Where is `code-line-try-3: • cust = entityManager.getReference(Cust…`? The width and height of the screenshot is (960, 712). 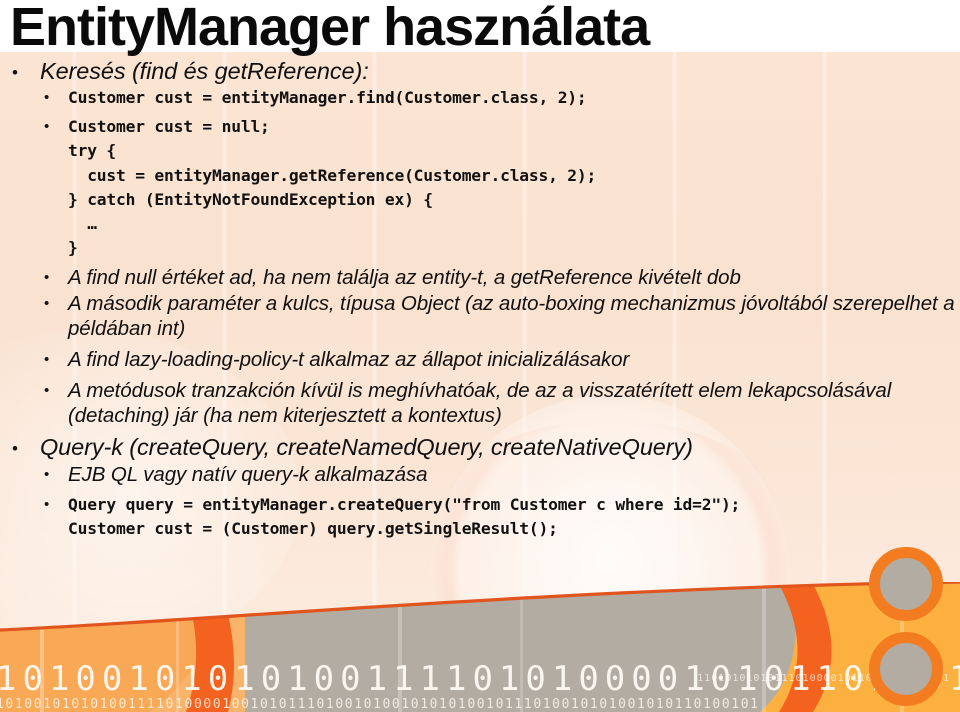 code-line-try-3: • cust = entityManager.getReference(Cust… is located at coordinates (502, 176).